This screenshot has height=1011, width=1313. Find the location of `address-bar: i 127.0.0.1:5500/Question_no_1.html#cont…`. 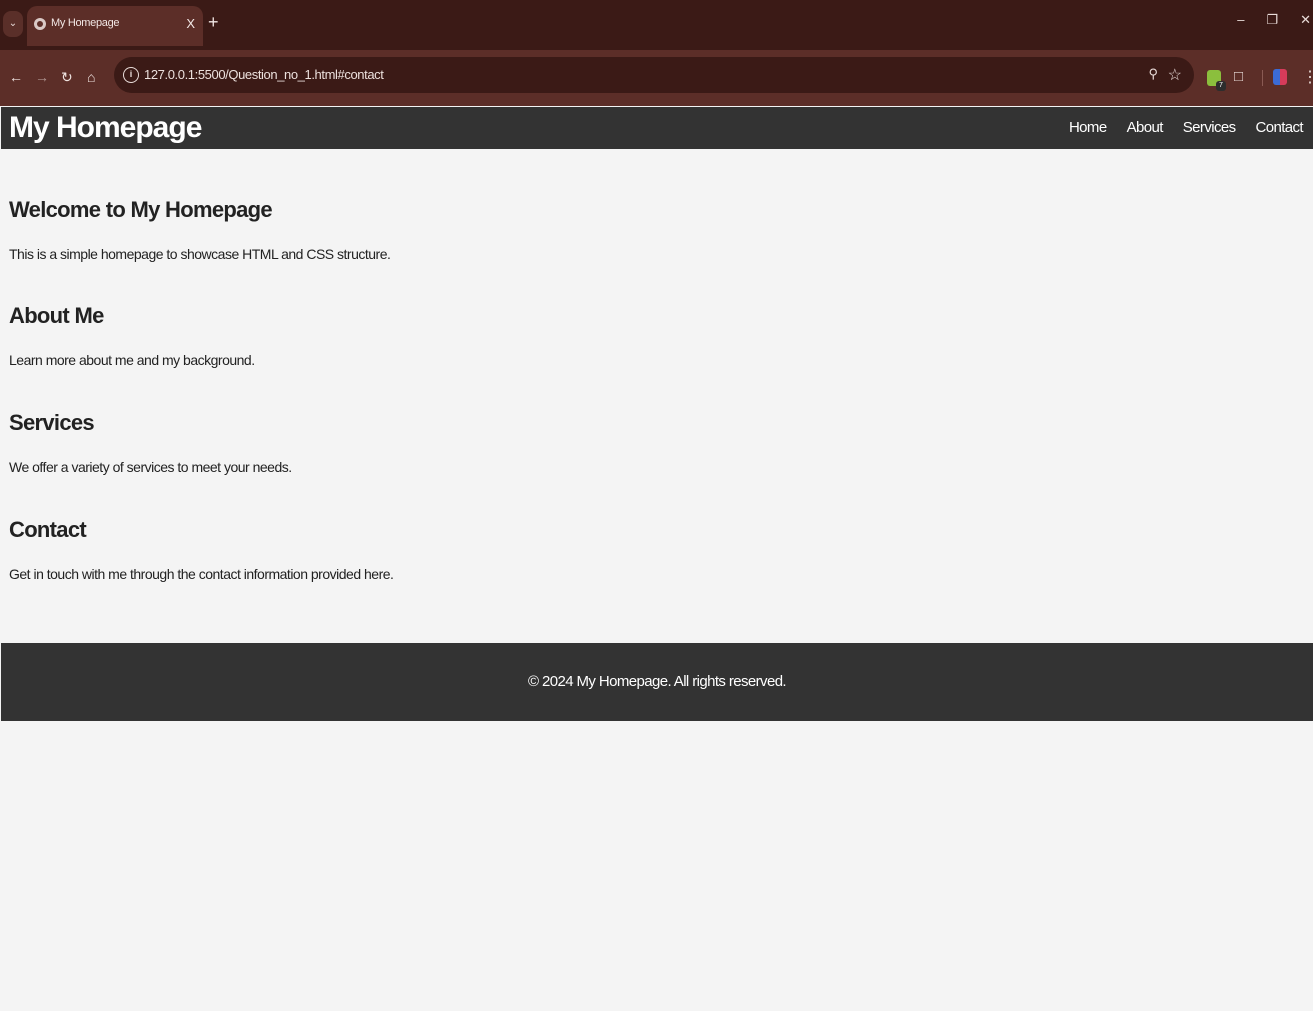

address-bar: i 127.0.0.1:5500/Question_no_1.html#cont… is located at coordinates (654, 75).